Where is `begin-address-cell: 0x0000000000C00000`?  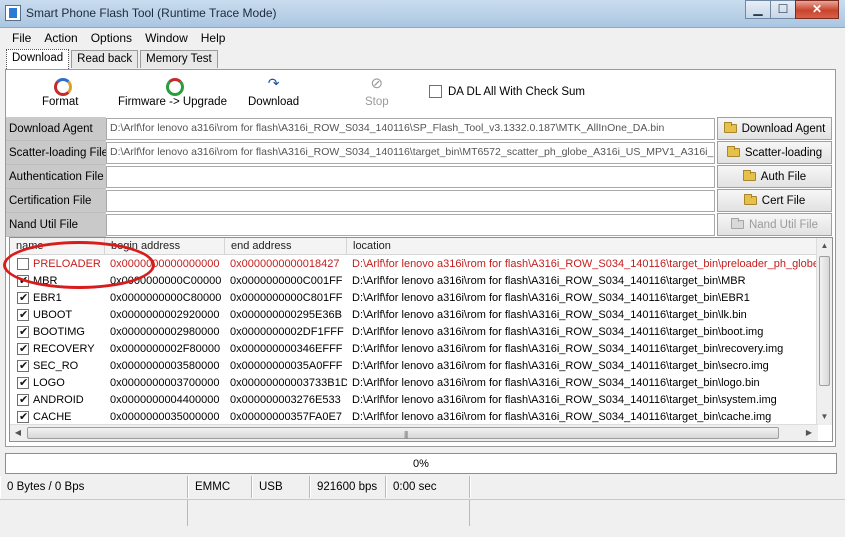
begin-address-cell: 0x0000000000C00000 is located at coordinates (166, 281).